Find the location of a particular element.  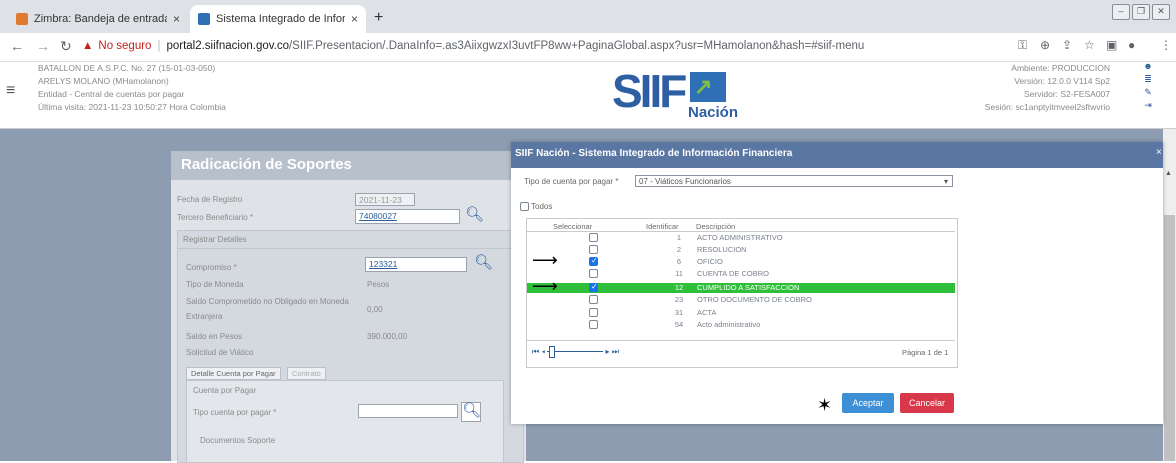

row-desc: OTRO DOCUMENTO DE COBRO is located at coordinates (754, 299).